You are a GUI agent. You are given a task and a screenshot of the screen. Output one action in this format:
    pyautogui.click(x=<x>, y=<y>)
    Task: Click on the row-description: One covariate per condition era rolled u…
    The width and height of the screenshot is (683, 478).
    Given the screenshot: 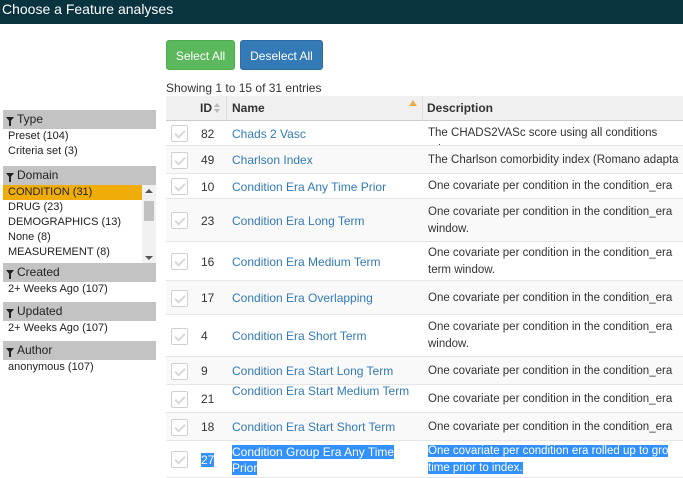 What is the action you would take?
    pyautogui.click(x=548, y=459)
    